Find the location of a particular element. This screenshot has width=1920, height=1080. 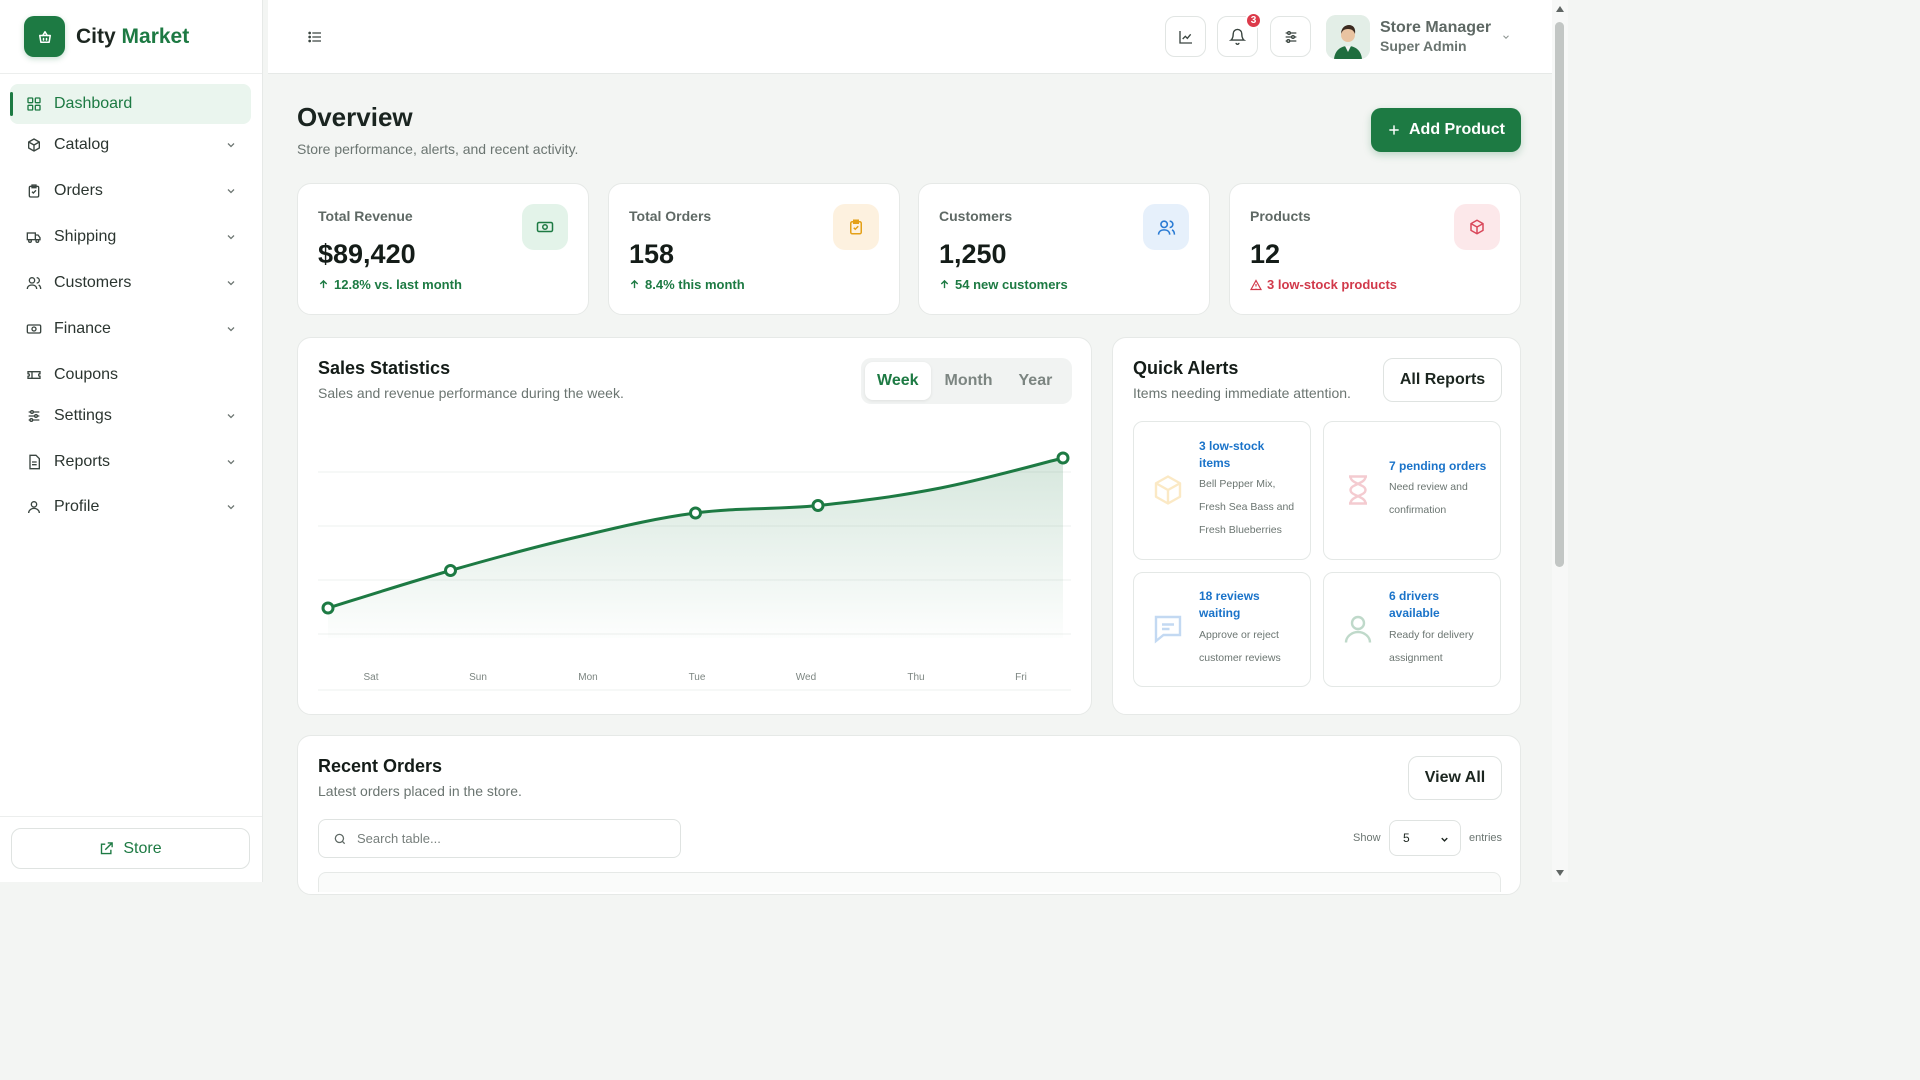

alert-desc: Approve or reject customer reviews is located at coordinates (1240, 646).